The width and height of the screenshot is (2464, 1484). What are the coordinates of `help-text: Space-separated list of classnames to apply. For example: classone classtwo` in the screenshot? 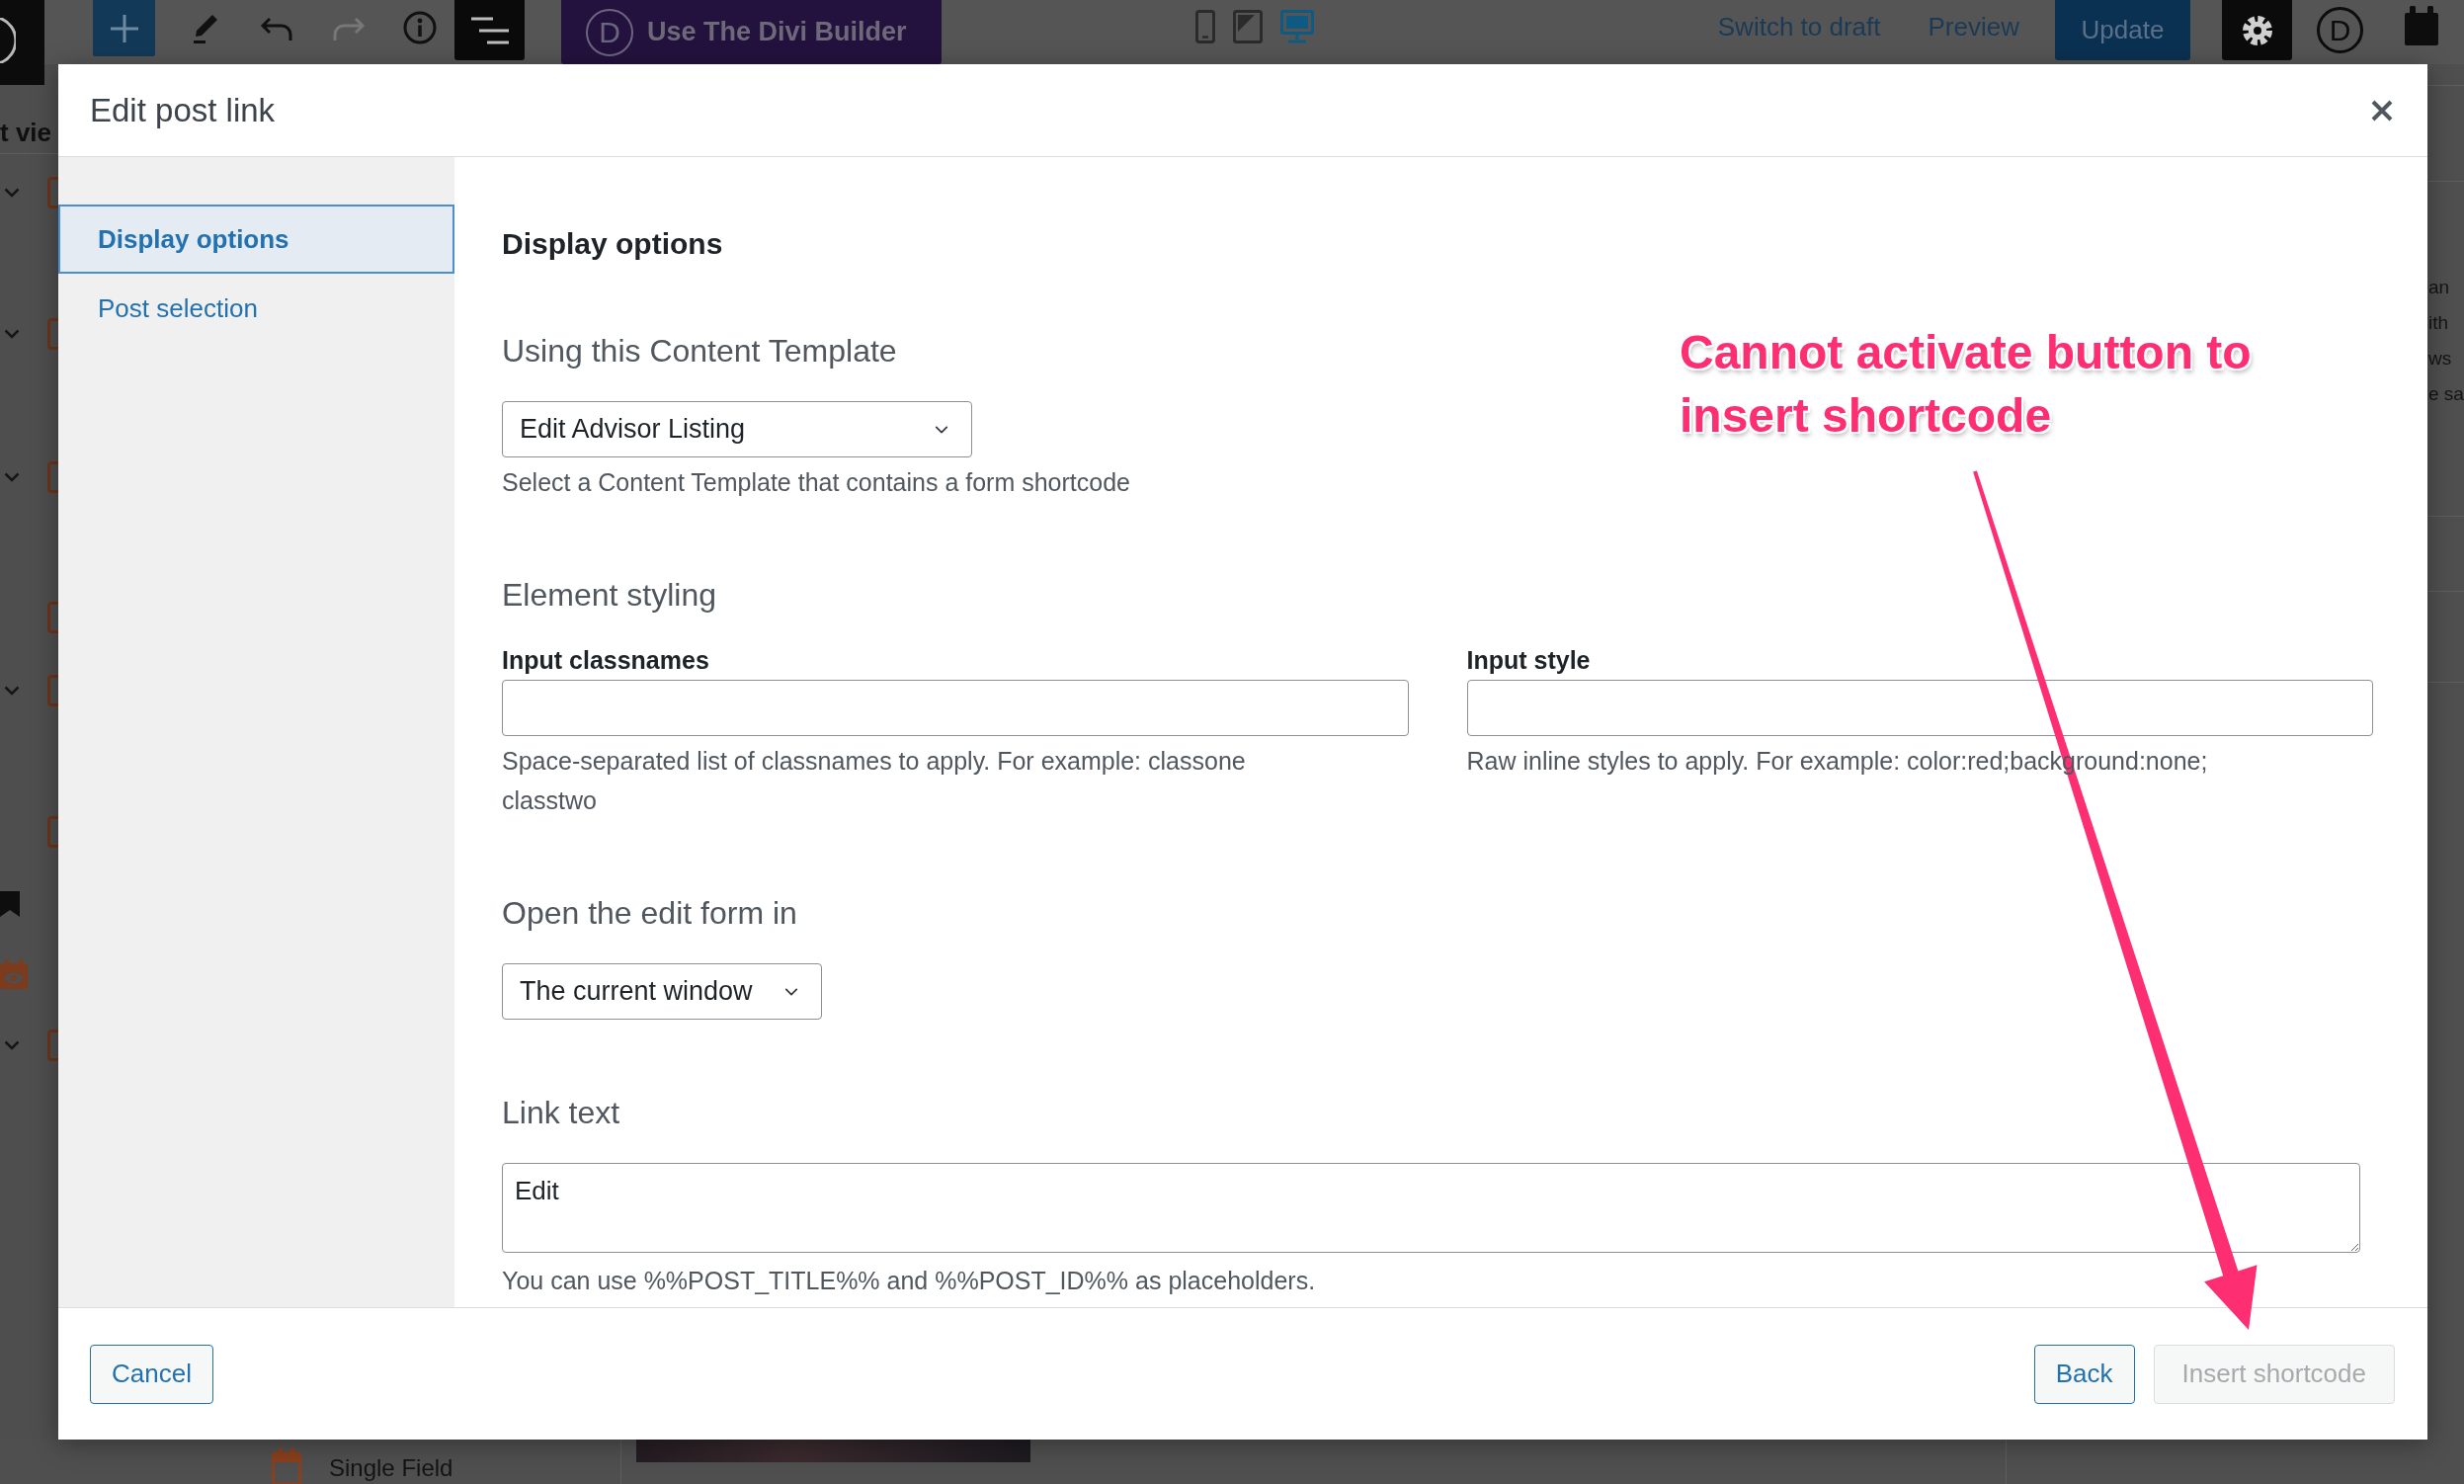 It's located at (874, 781).